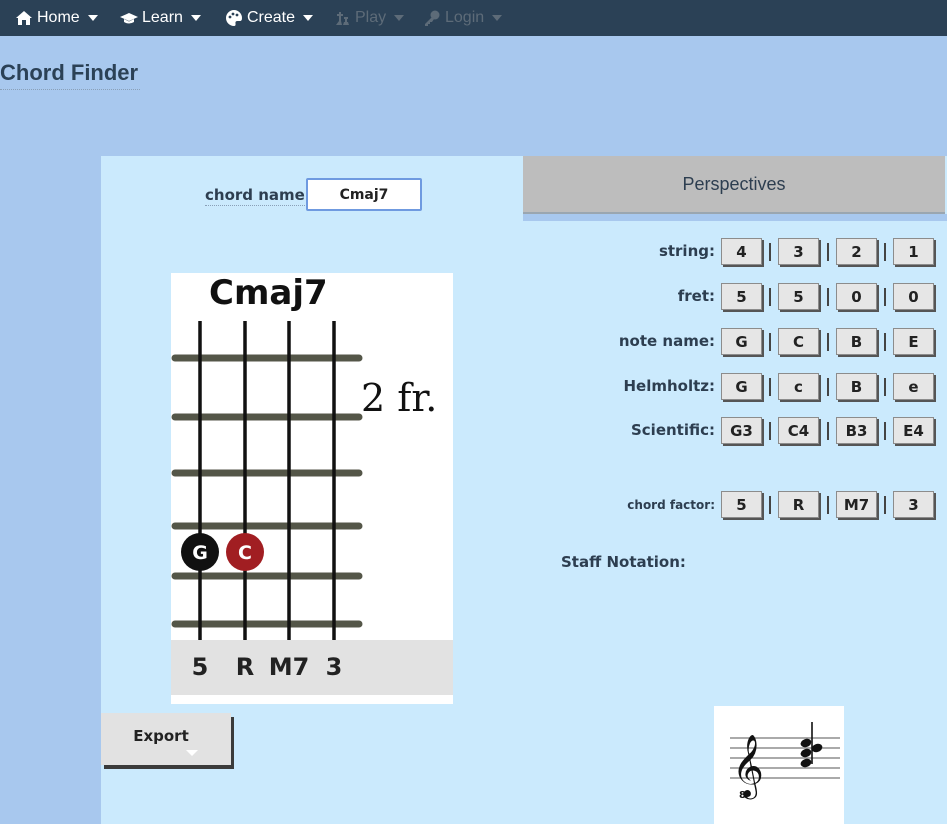 The image size is (947, 824). I want to click on finger-dot: C, so click(245, 552).